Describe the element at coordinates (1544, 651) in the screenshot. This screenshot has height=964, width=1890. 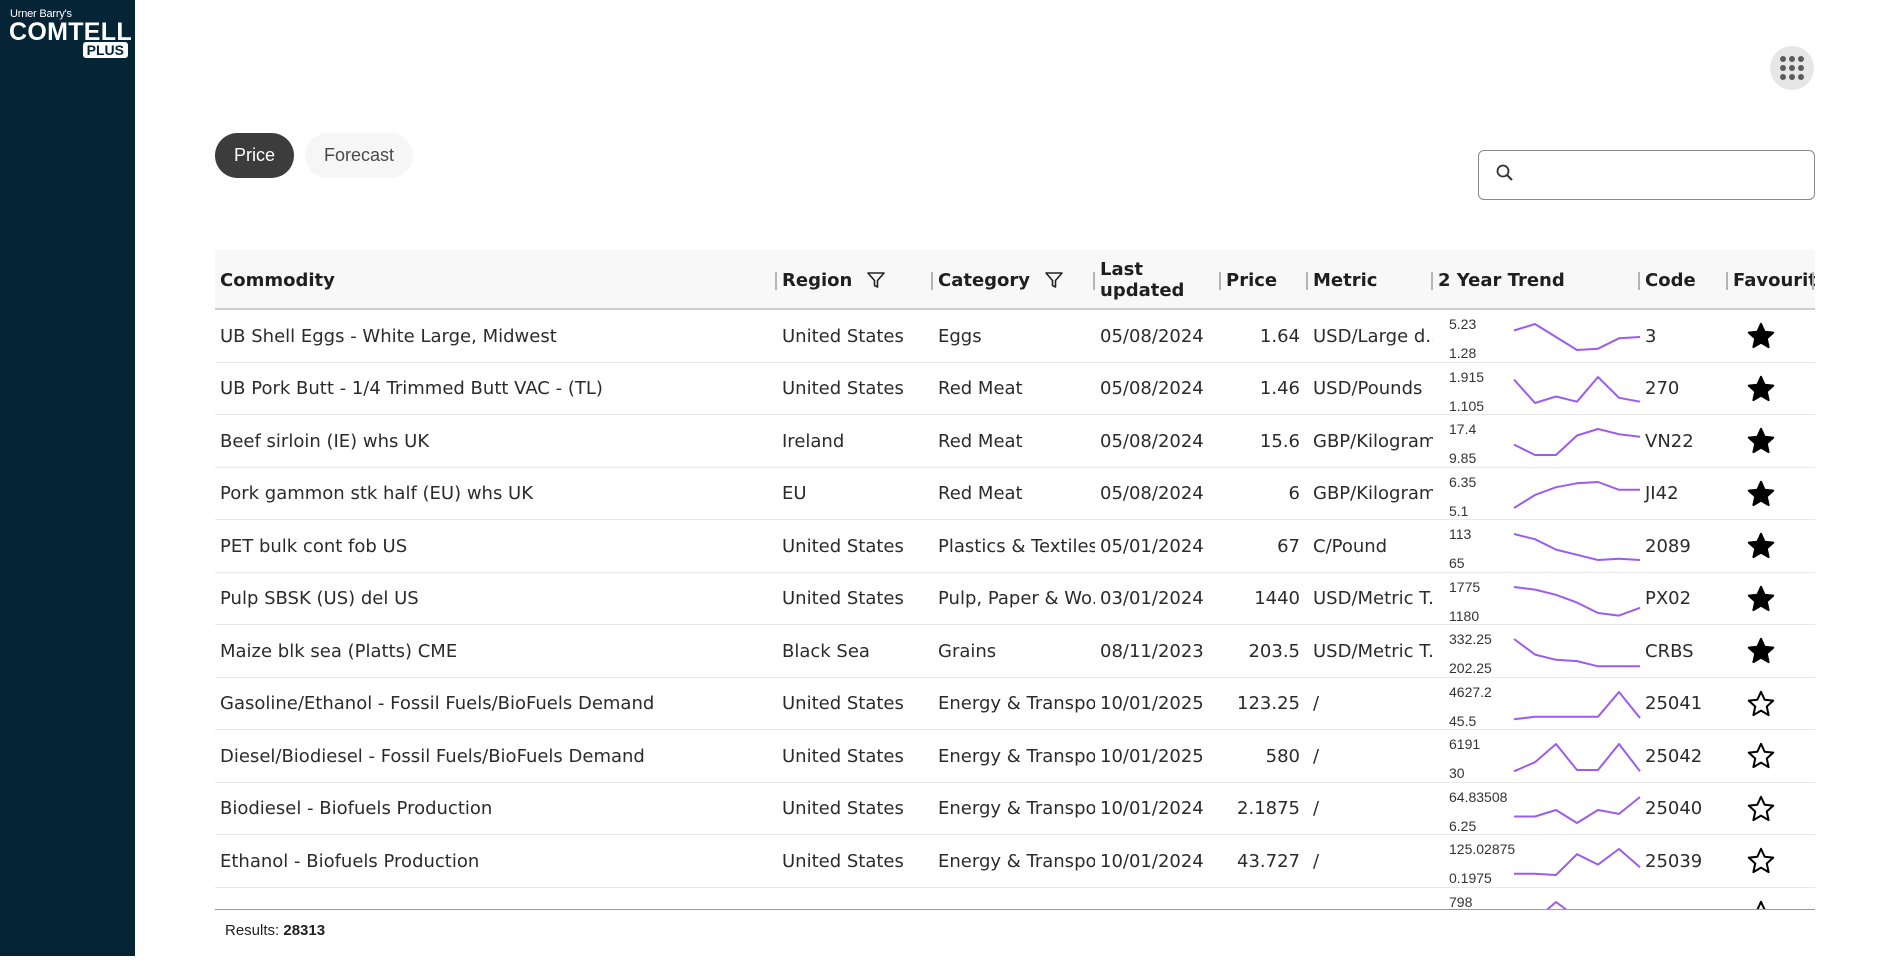
I see `cell-trend: 332.25 202.25` at that location.